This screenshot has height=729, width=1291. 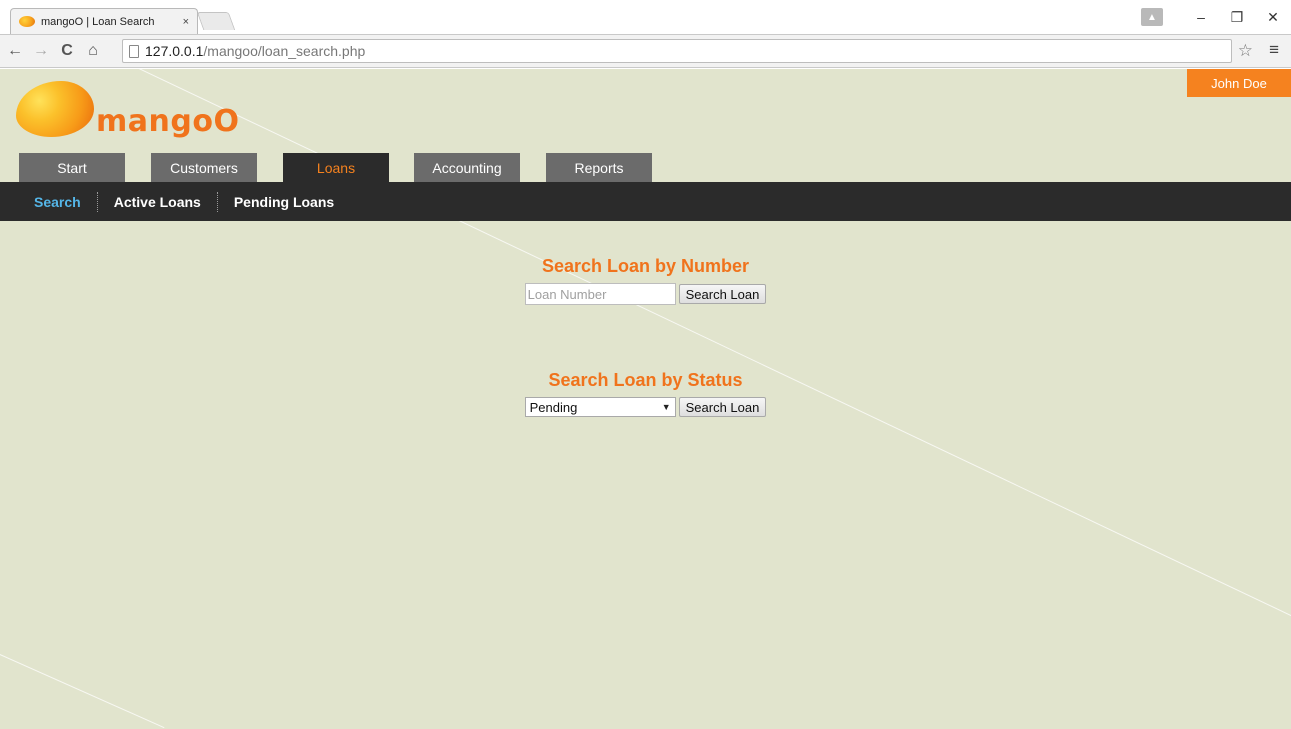 What do you see at coordinates (1274, 50) in the screenshot?
I see `hamburger-menu-icon: ≡` at bounding box center [1274, 50].